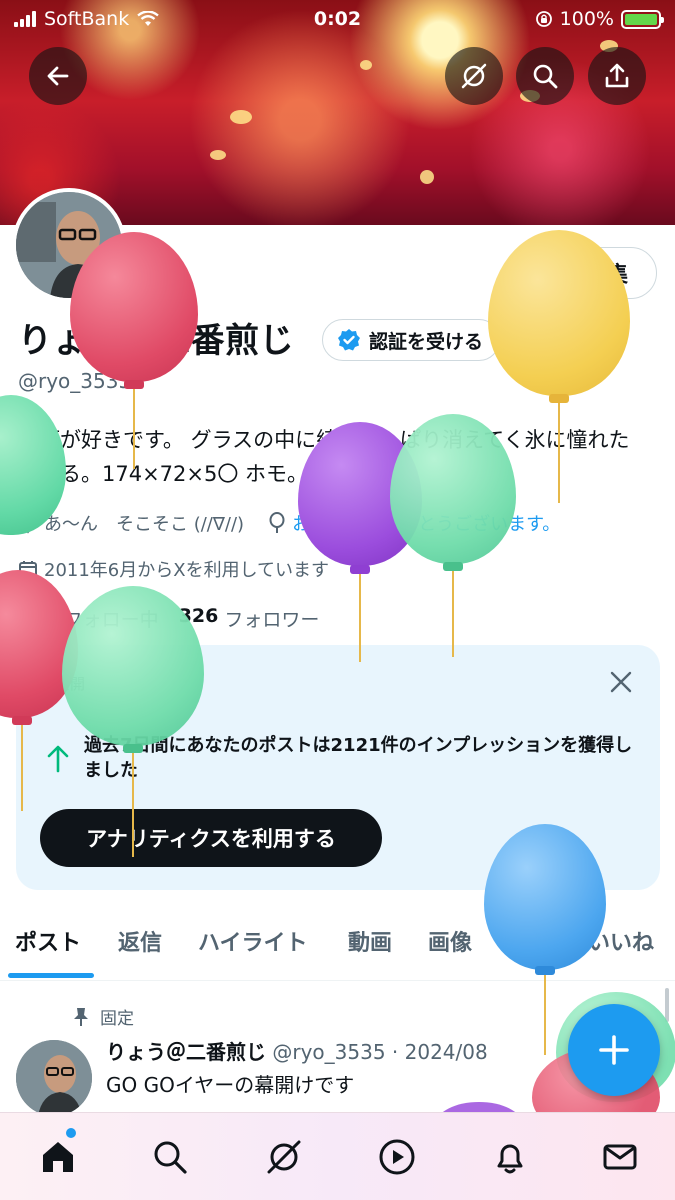 This screenshot has width=675, height=1200. I want to click on tab-highlights: ハイライト, so click(253, 941).